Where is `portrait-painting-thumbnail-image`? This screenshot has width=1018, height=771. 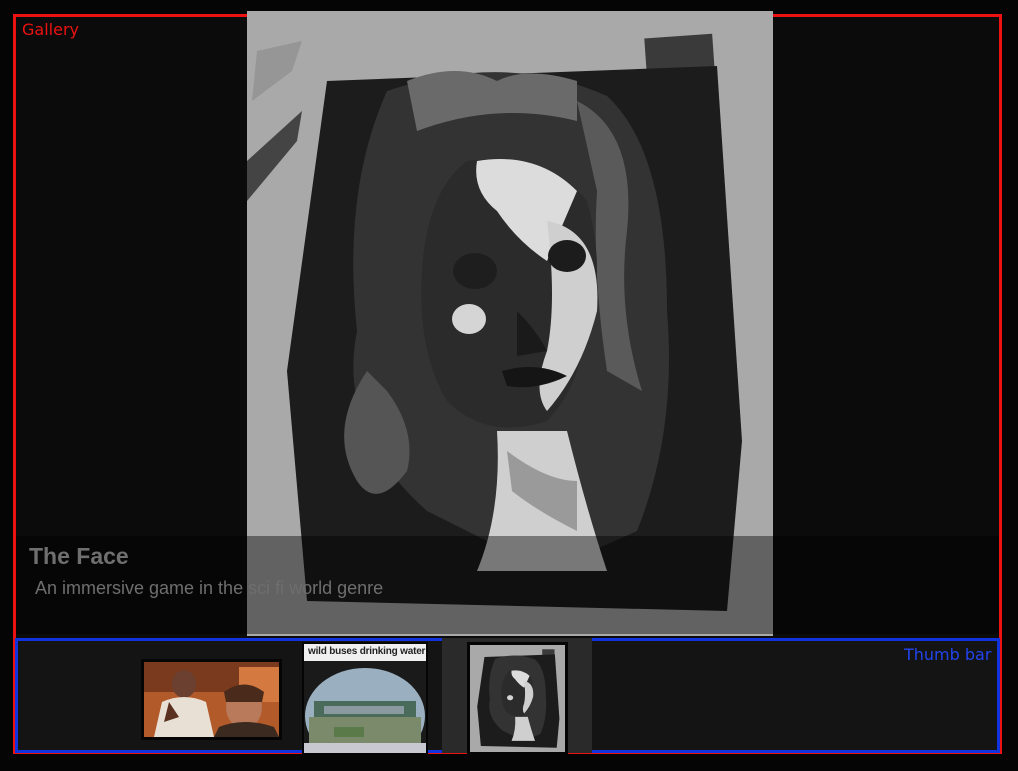
portrait-painting-thumbnail-image is located at coordinates (517, 698).